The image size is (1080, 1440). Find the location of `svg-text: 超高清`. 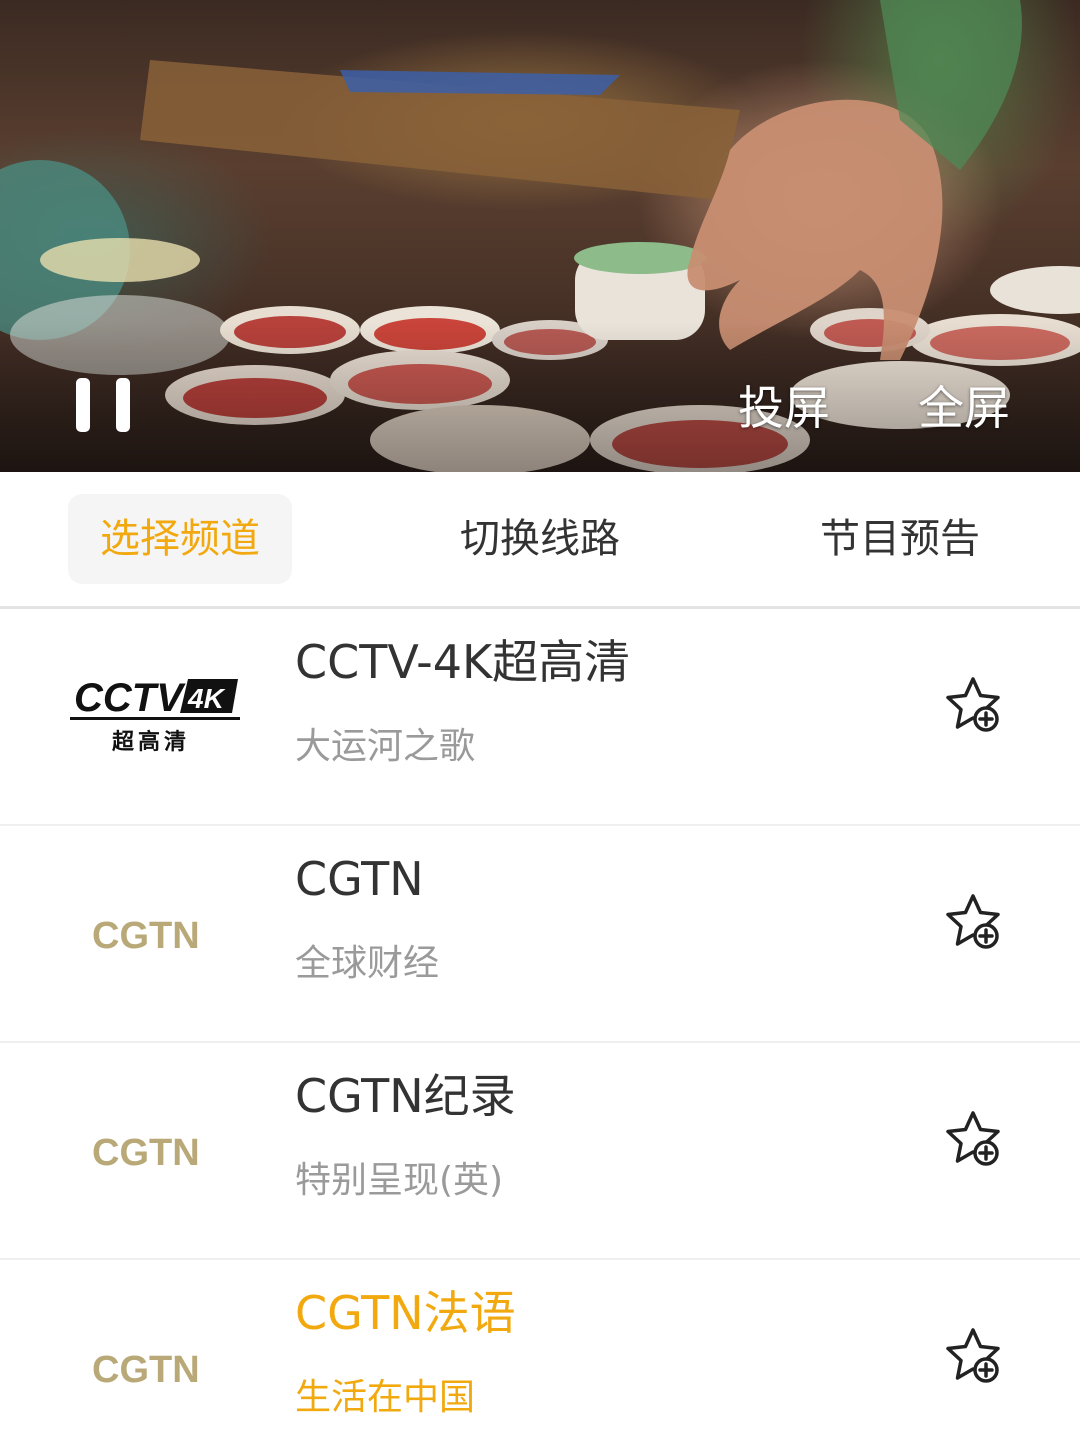

svg-text: 超高清 is located at coordinates (151, 742).